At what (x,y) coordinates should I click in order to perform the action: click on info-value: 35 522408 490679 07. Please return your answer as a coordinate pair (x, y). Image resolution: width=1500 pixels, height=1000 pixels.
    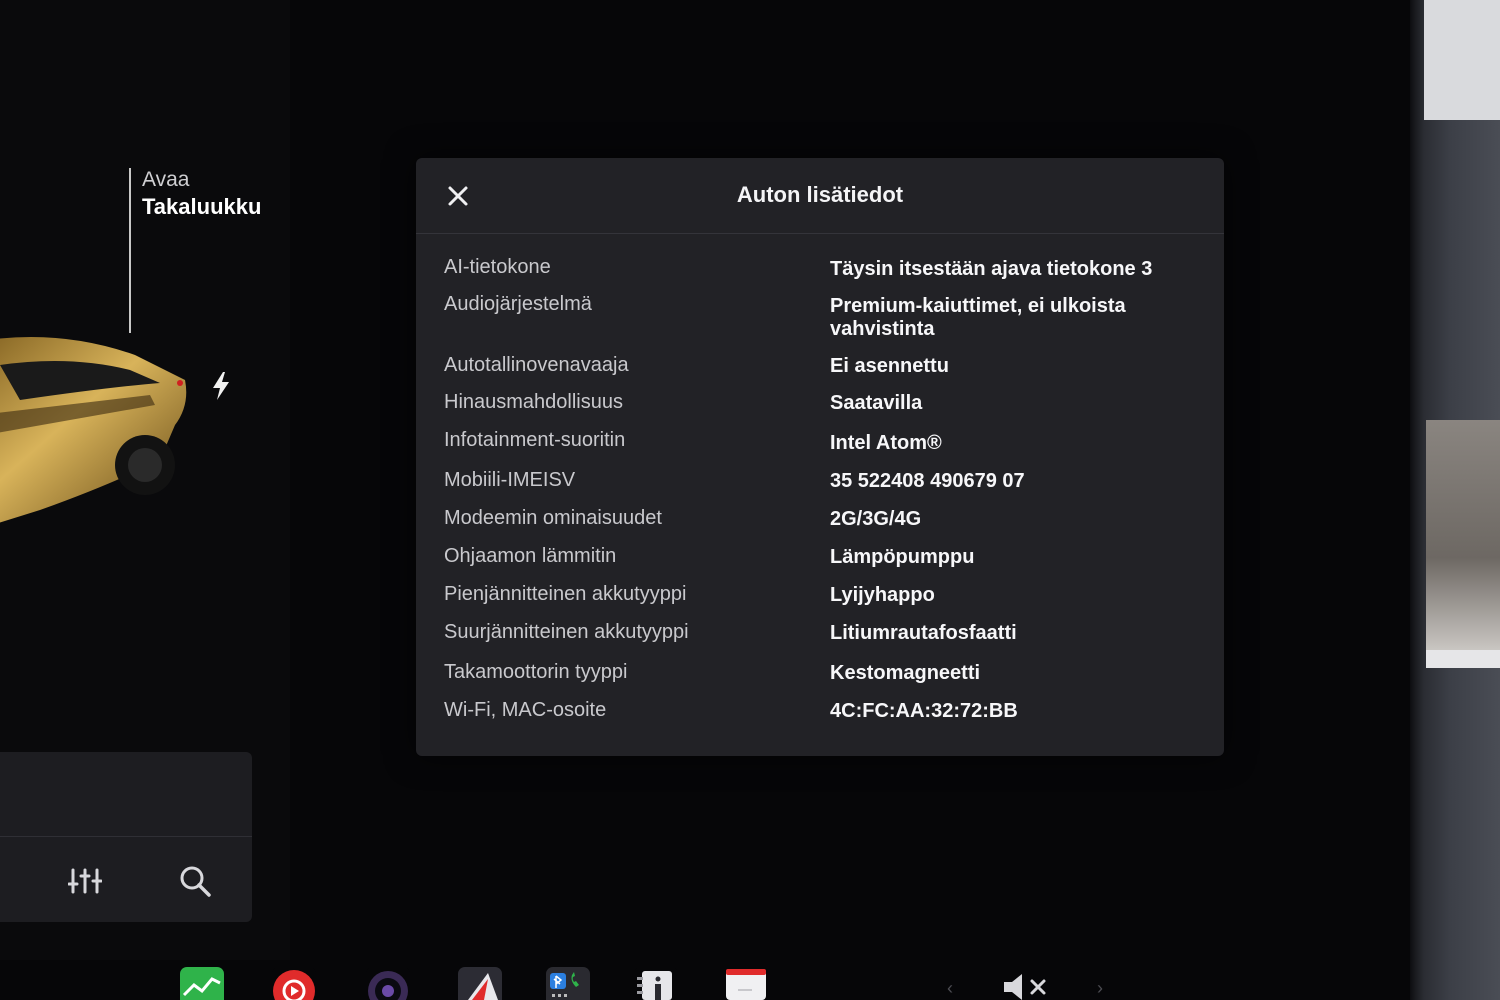
    Looking at the image, I should click on (927, 481).